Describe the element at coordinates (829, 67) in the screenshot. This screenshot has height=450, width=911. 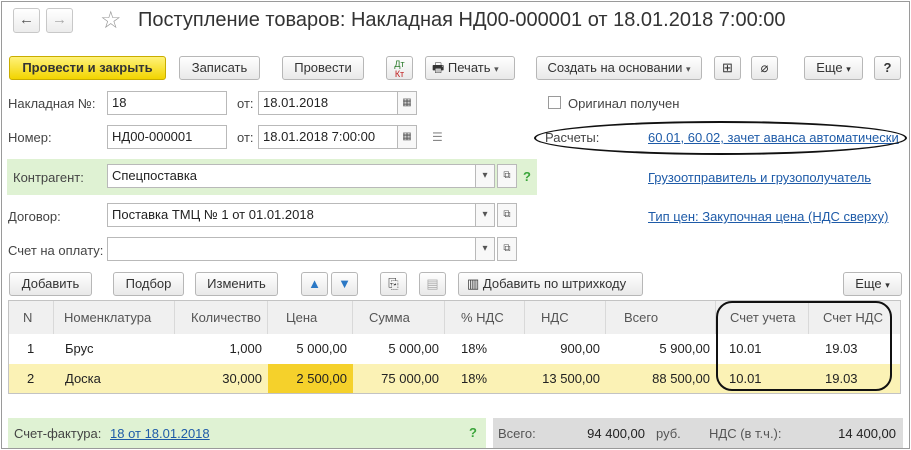
I see `more-label: Еще` at that location.